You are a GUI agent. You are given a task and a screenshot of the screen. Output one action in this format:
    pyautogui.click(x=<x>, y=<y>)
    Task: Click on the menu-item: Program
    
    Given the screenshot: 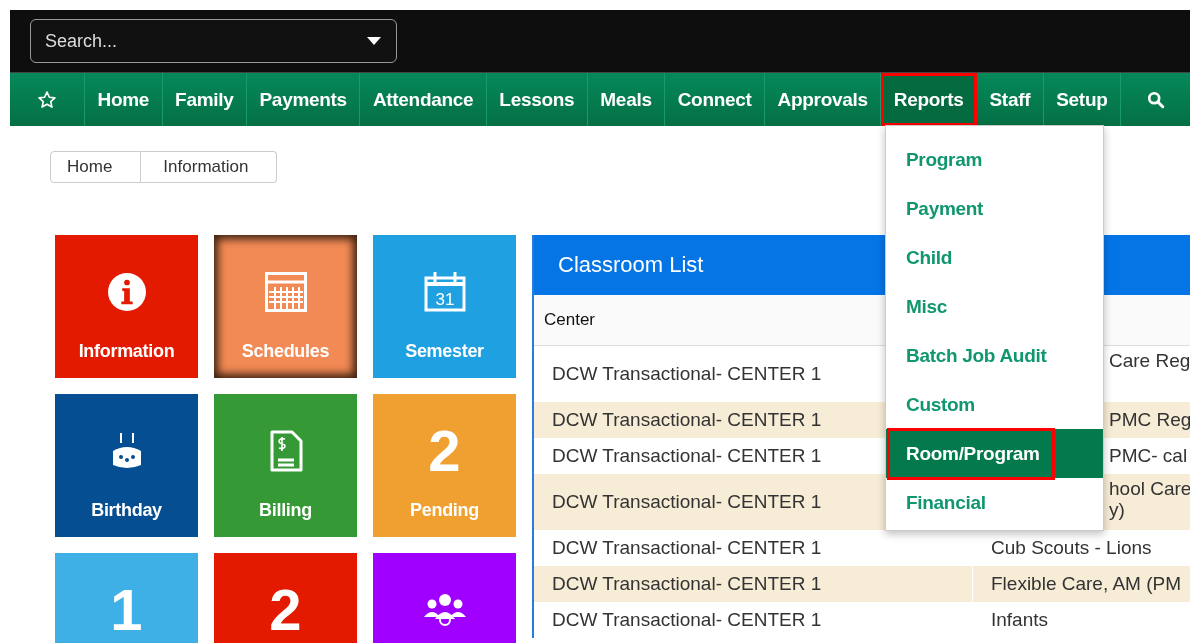 What is the action you would take?
    pyautogui.click(x=994, y=159)
    